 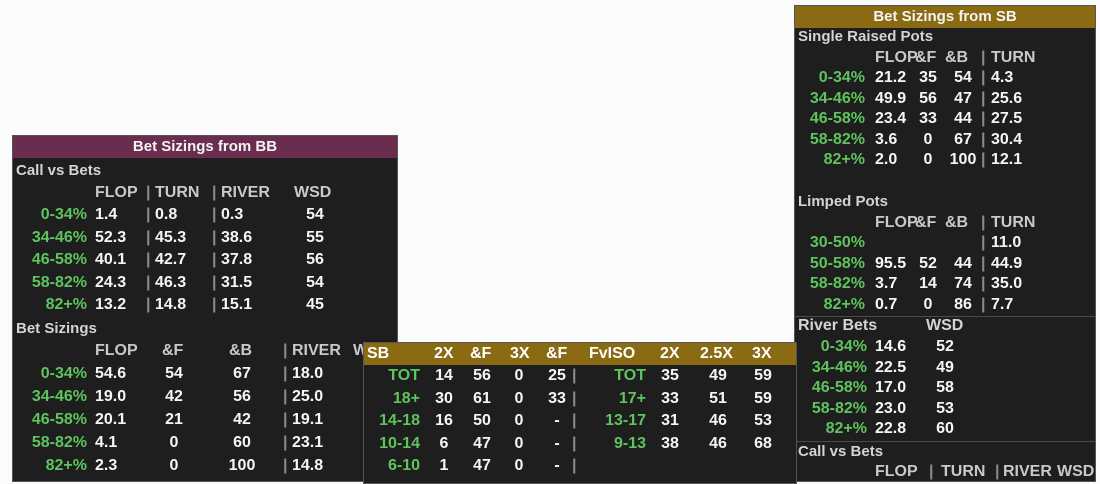 What do you see at coordinates (928, 118) in the screenshot?
I see `fold-value: 33` at bounding box center [928, 118].